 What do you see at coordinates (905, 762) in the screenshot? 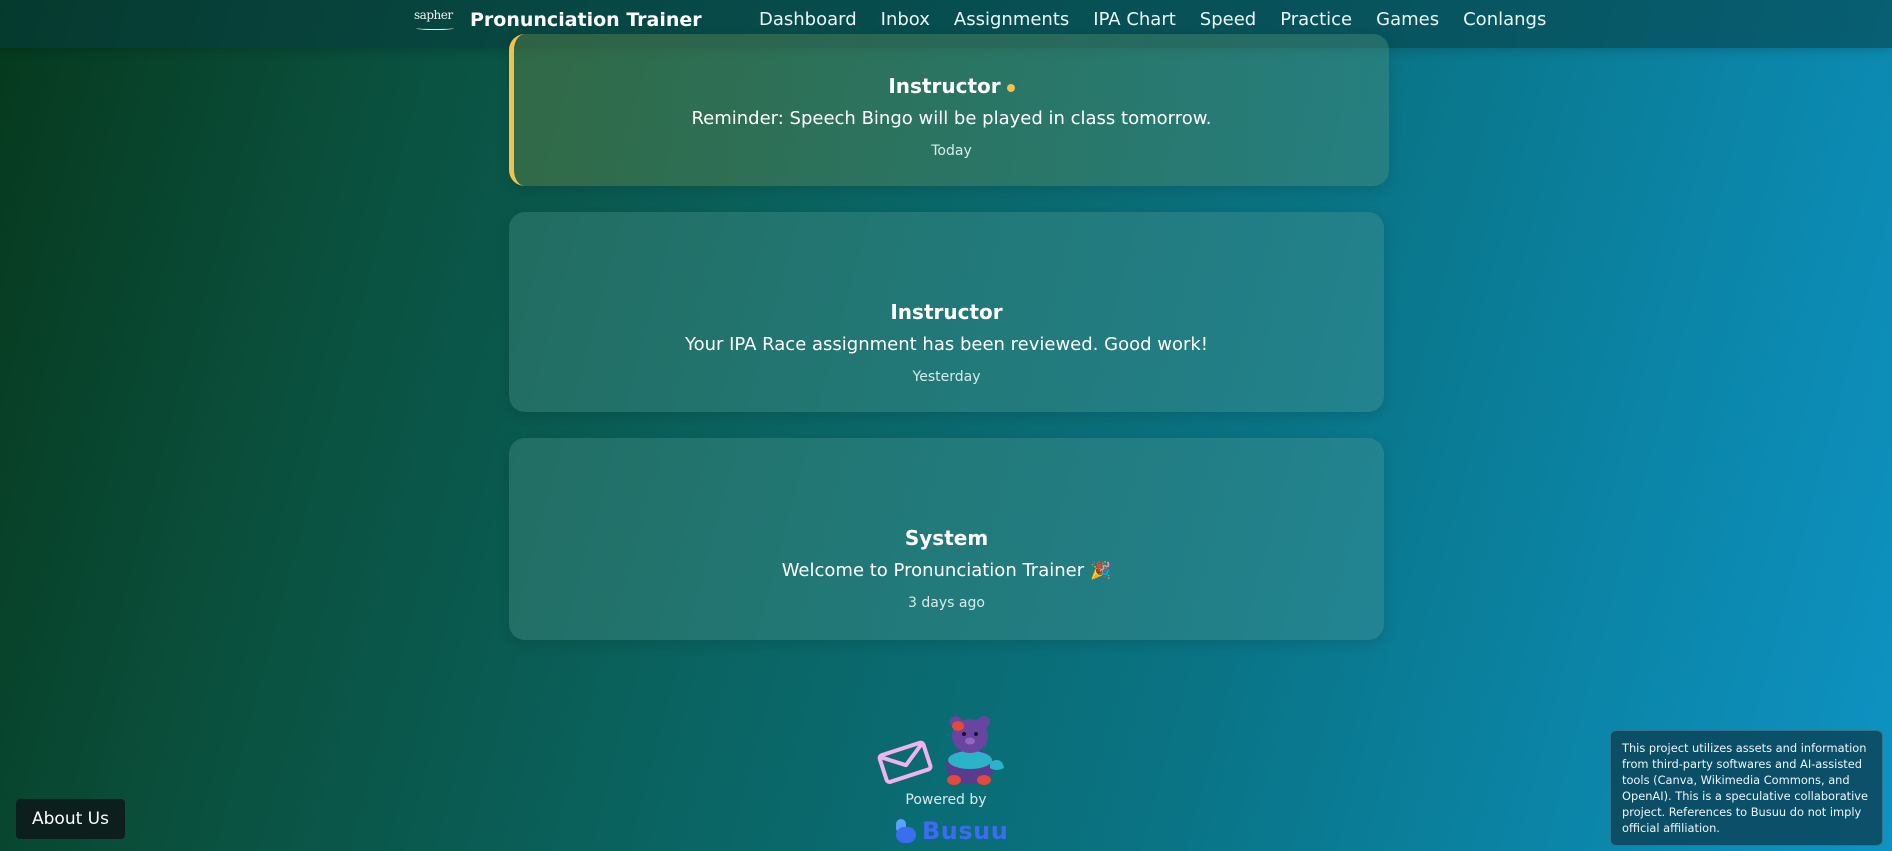
I see `envelope-icon` at bounding box center [905, 762].